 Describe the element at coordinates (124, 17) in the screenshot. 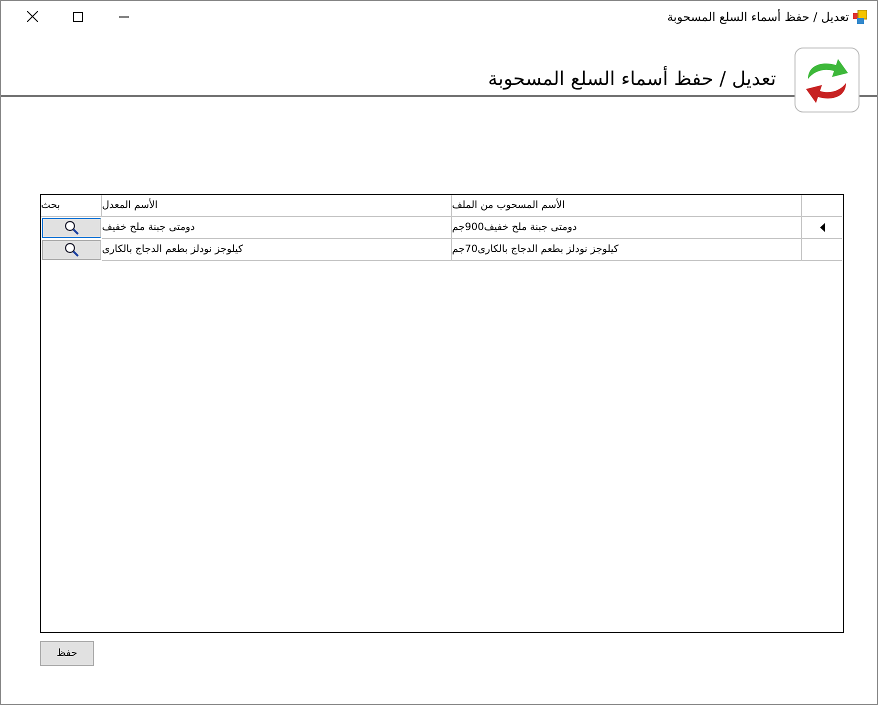

I see `minimize-icon` at that location.